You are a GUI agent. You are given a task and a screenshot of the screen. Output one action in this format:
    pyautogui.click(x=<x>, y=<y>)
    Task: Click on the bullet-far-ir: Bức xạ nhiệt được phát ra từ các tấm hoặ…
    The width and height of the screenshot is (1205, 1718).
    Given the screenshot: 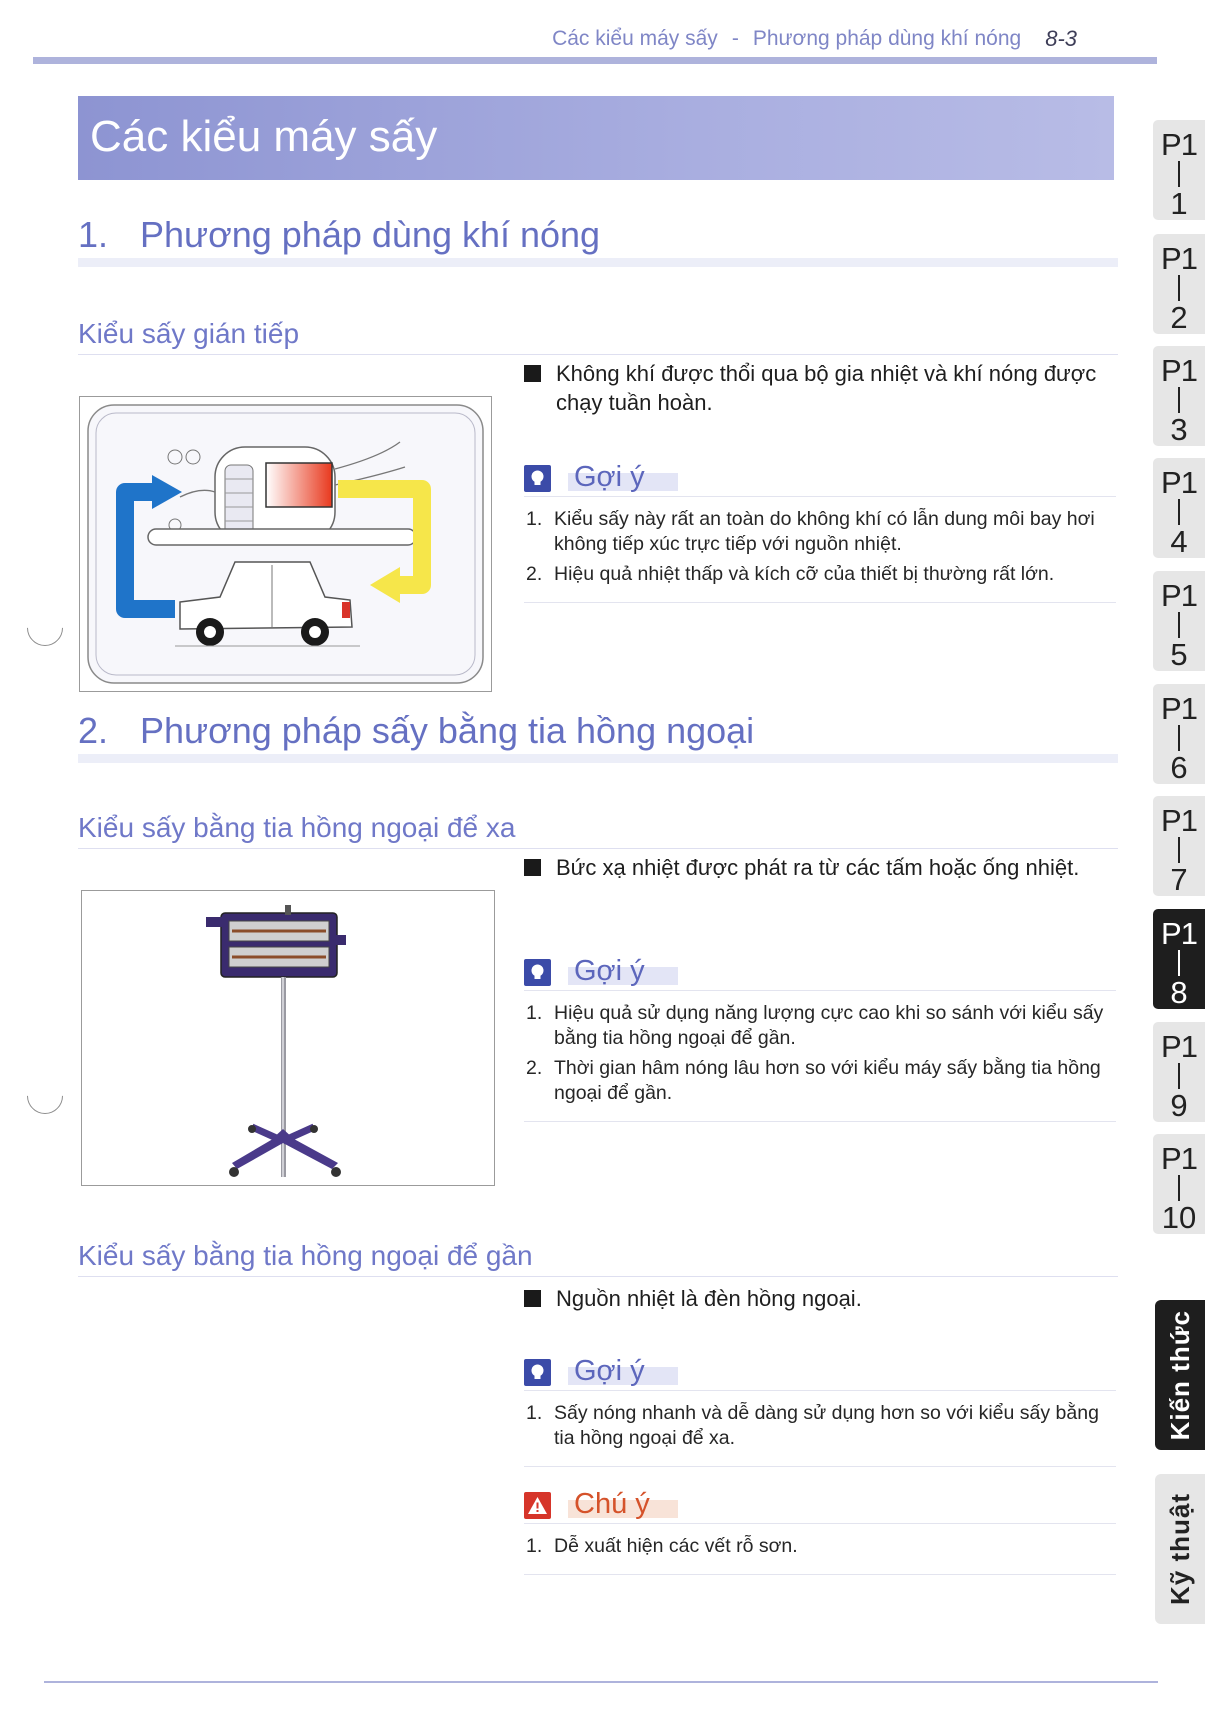 What is the action you would take?
    pyautogui.click(x=819, y=867)
    